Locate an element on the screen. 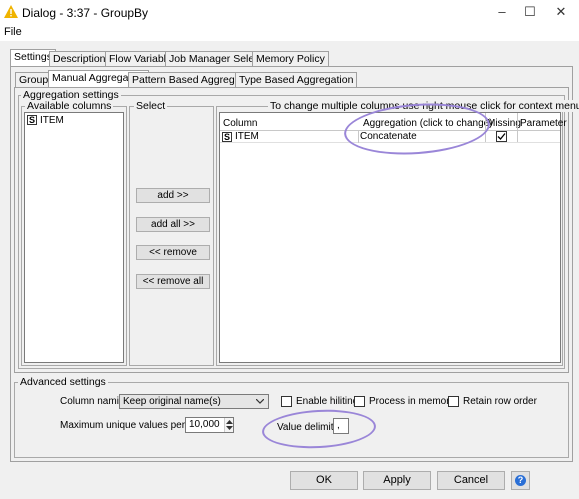 Image resolution: width=579 pixels, height=499 pixels. help-icon: ? is located at coordinates (520, 480).